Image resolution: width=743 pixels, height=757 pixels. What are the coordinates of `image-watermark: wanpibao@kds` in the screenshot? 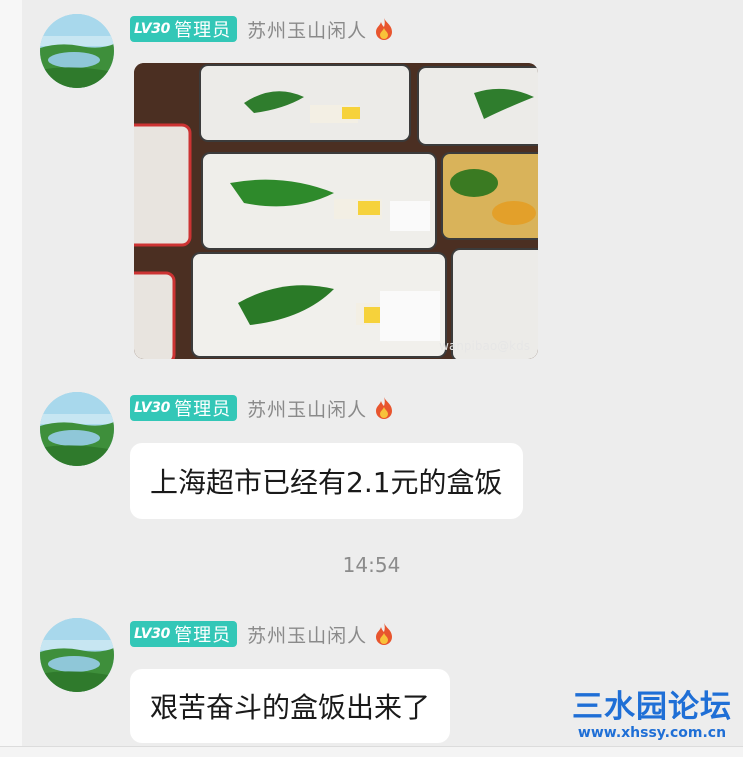 It's located at (484, 346).